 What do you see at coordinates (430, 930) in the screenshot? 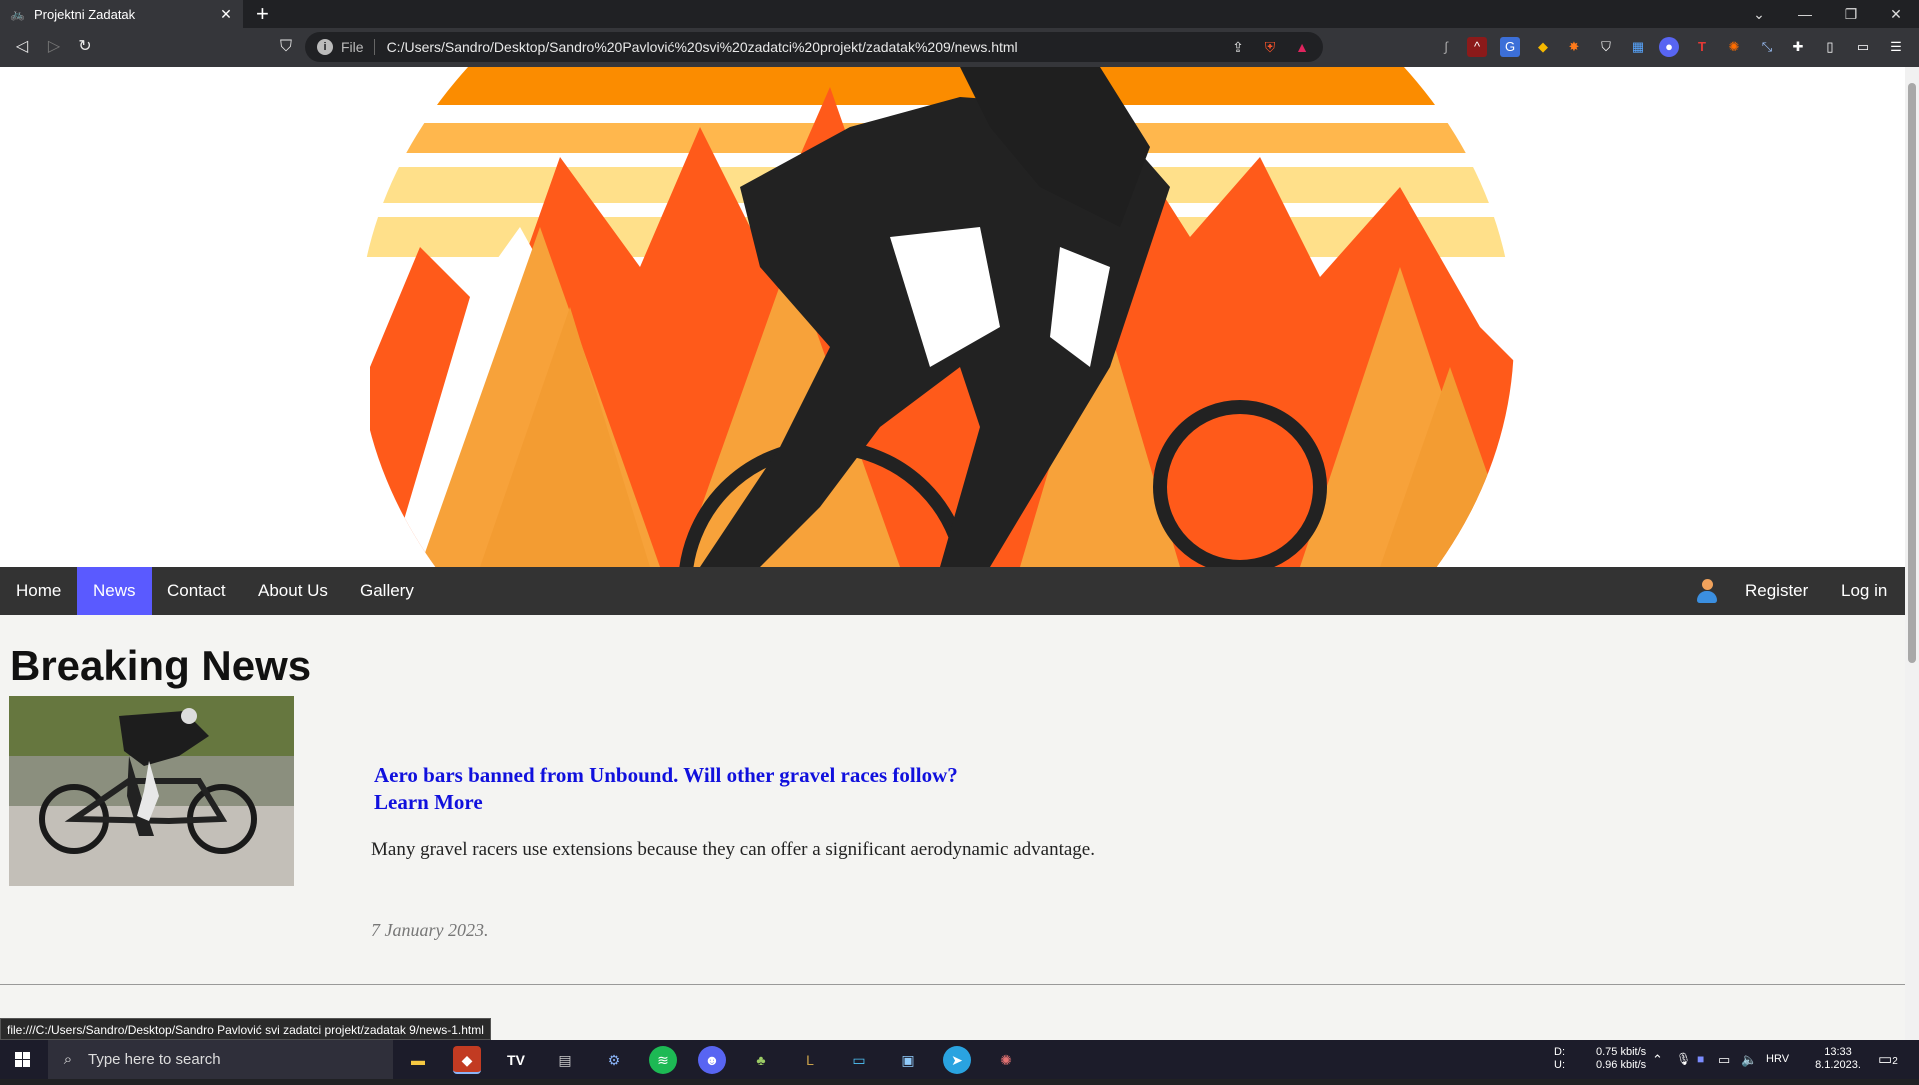
I see `article-date: 7 January 2023.` at bounding box center [430, 930].